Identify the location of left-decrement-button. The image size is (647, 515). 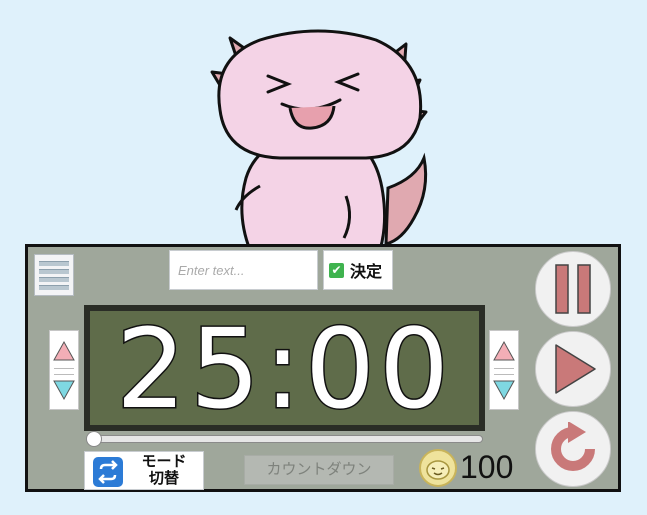
(64, 389).